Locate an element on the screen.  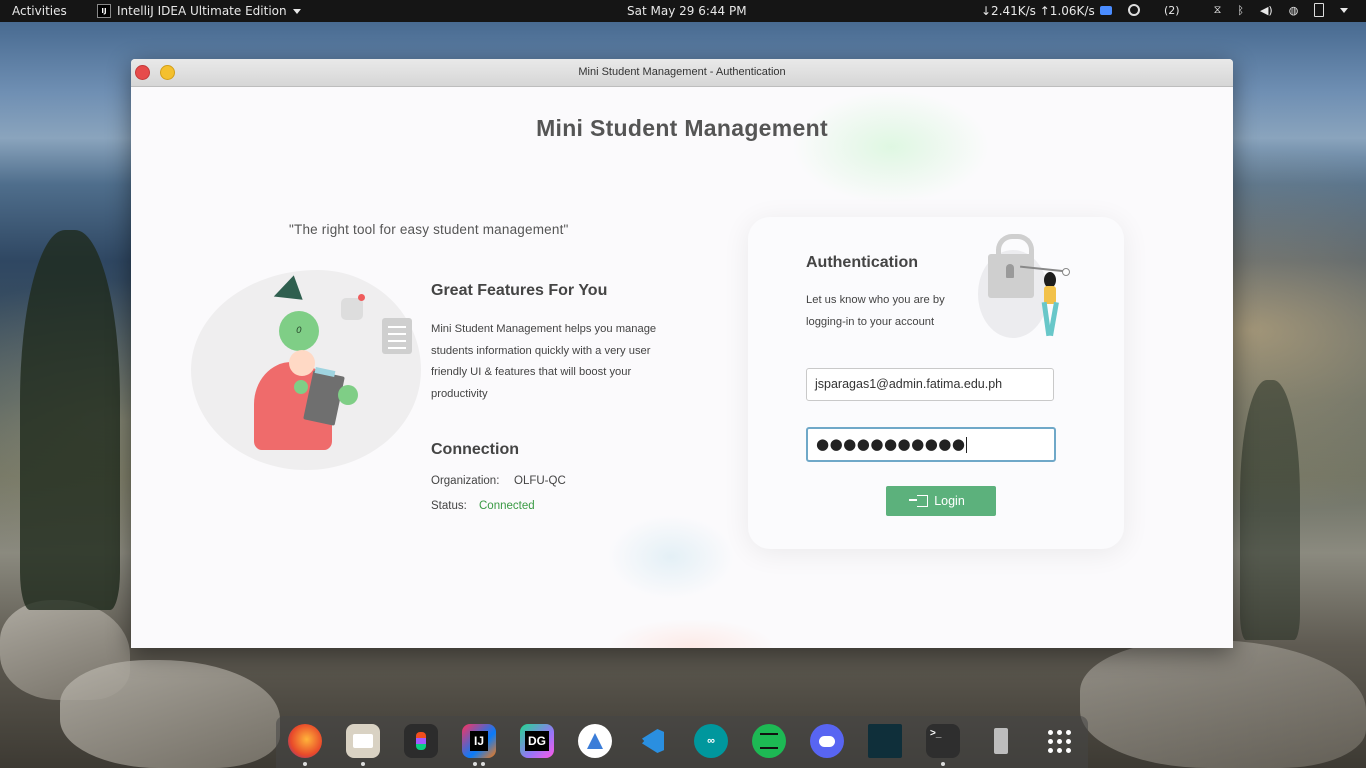
steam-icon is located at coordinates (1134, 10).